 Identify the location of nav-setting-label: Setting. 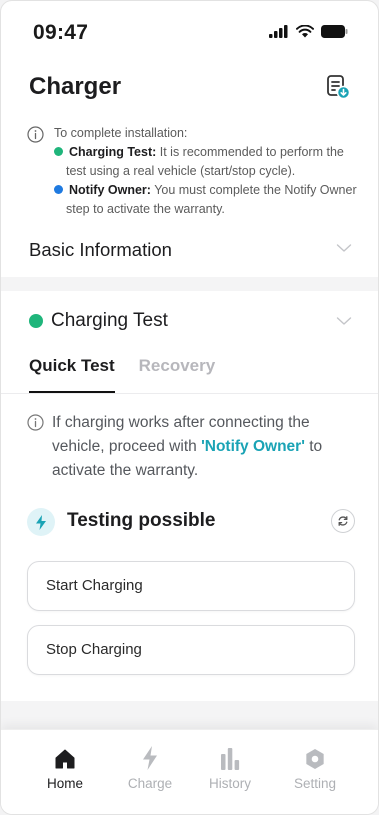
(315, 783).